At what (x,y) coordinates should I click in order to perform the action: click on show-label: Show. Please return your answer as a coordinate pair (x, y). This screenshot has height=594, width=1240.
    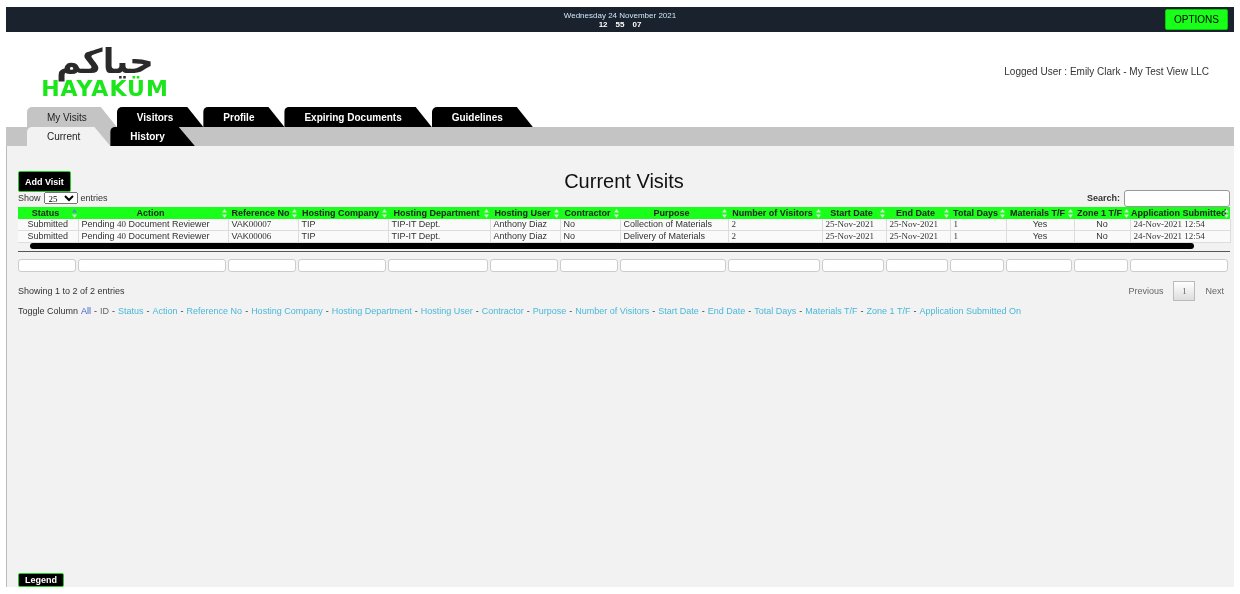
    Looking at the image, I should click on (29, 198).